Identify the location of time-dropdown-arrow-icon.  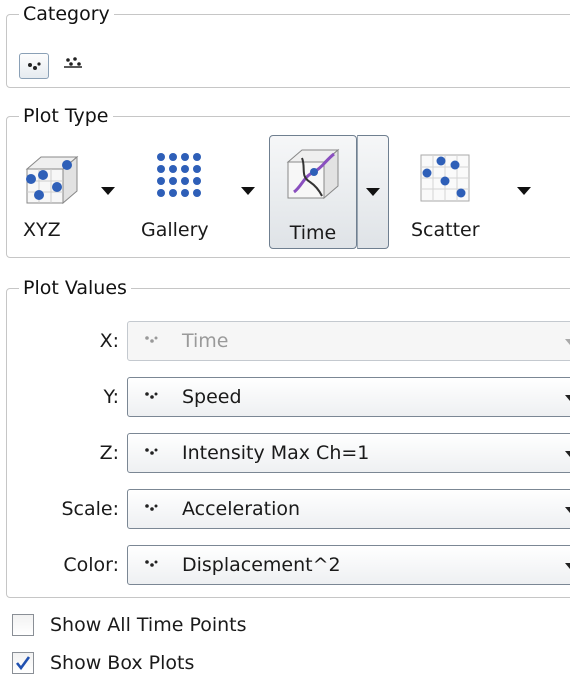
(373, 192).